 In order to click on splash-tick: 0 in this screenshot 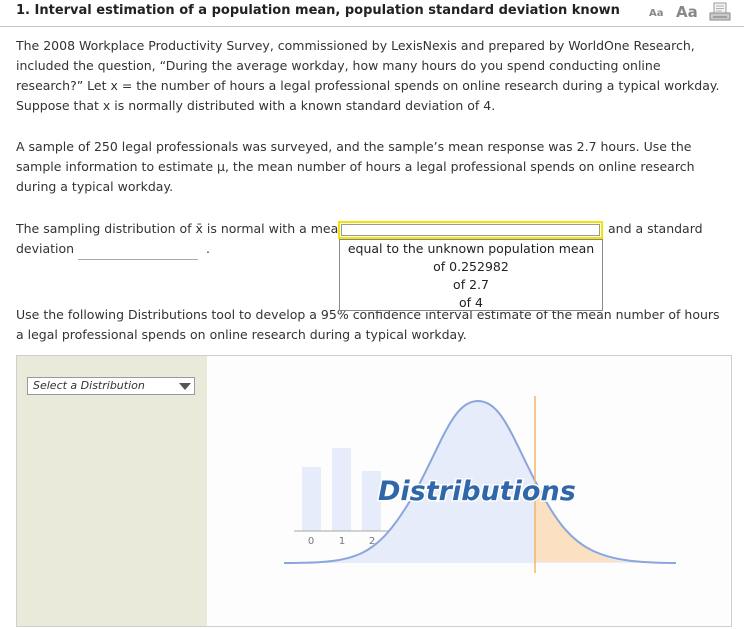, I will do `click(311, 541)`.